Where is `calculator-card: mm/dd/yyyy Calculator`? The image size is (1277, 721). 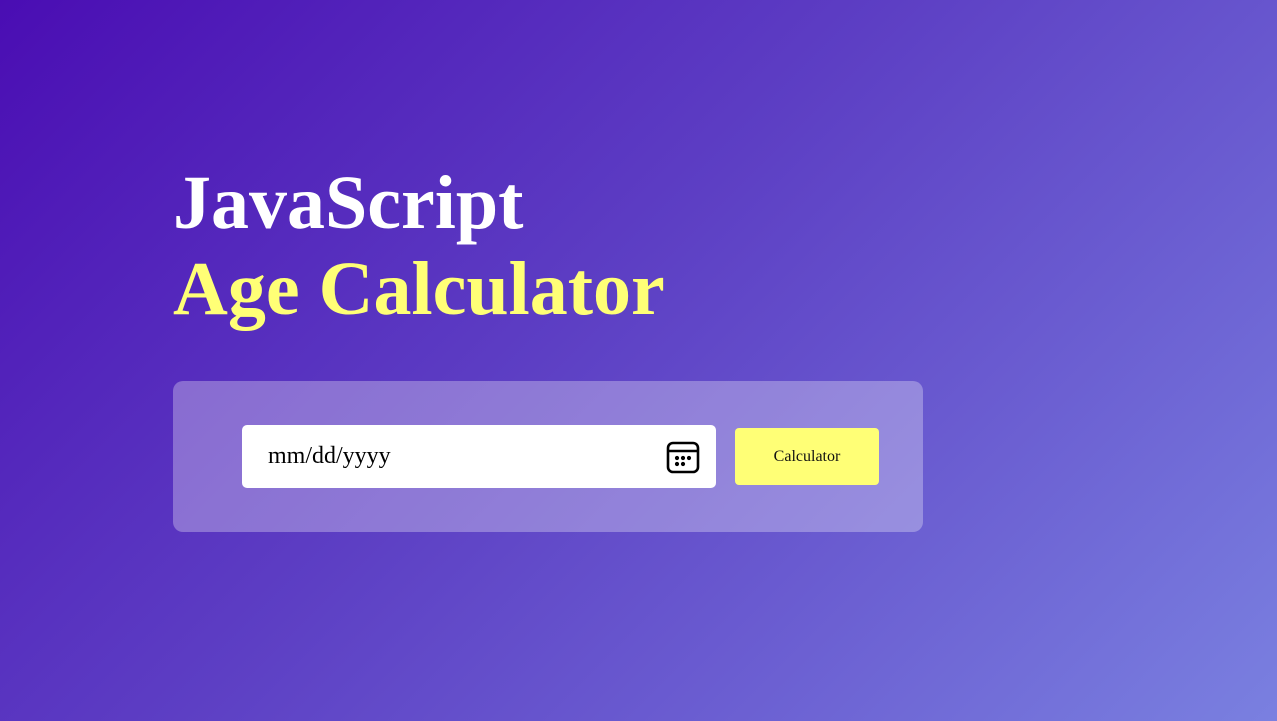 calculator-card: mm/dd/yyyy Calculator is located at coordinates (548, 456).